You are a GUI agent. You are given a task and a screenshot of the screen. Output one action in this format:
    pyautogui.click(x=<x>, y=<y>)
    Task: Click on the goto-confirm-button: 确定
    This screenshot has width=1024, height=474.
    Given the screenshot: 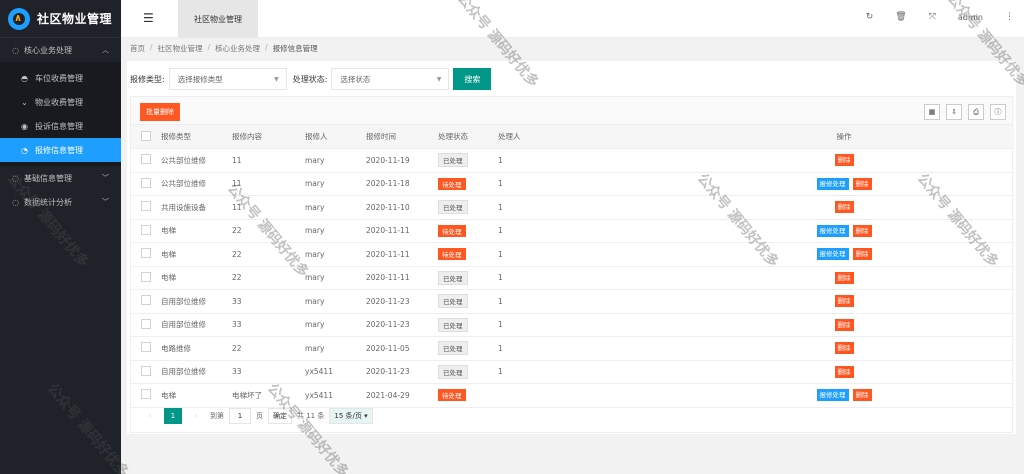 What is the action you would take?
    pyautogui.click(x=280, y=416)
    